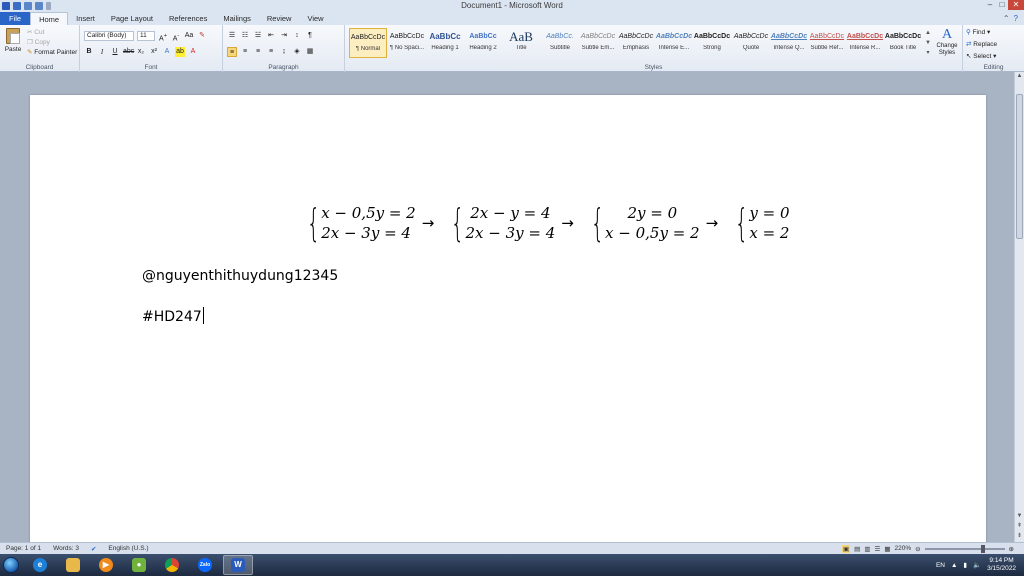  I want to click on style-title: AaB Title, so click(521, 43).